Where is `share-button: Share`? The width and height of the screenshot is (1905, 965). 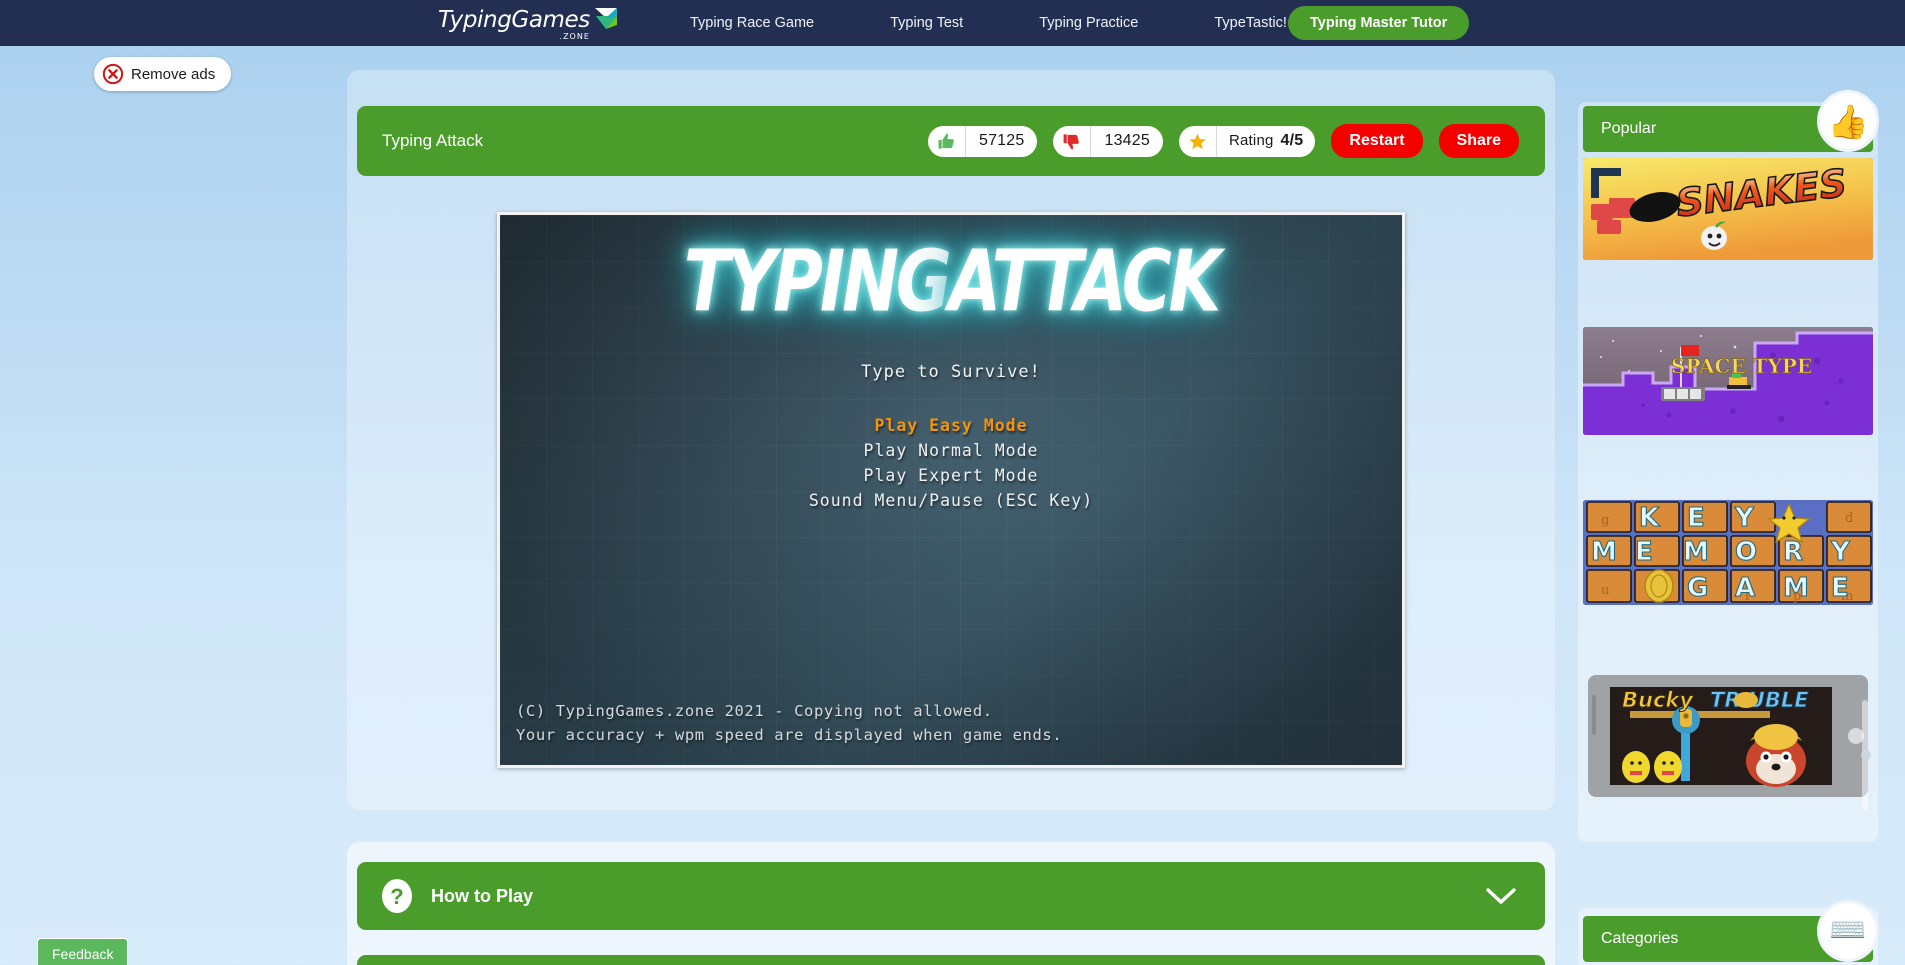 share-button: Share is located at coordinates (1478, 141).